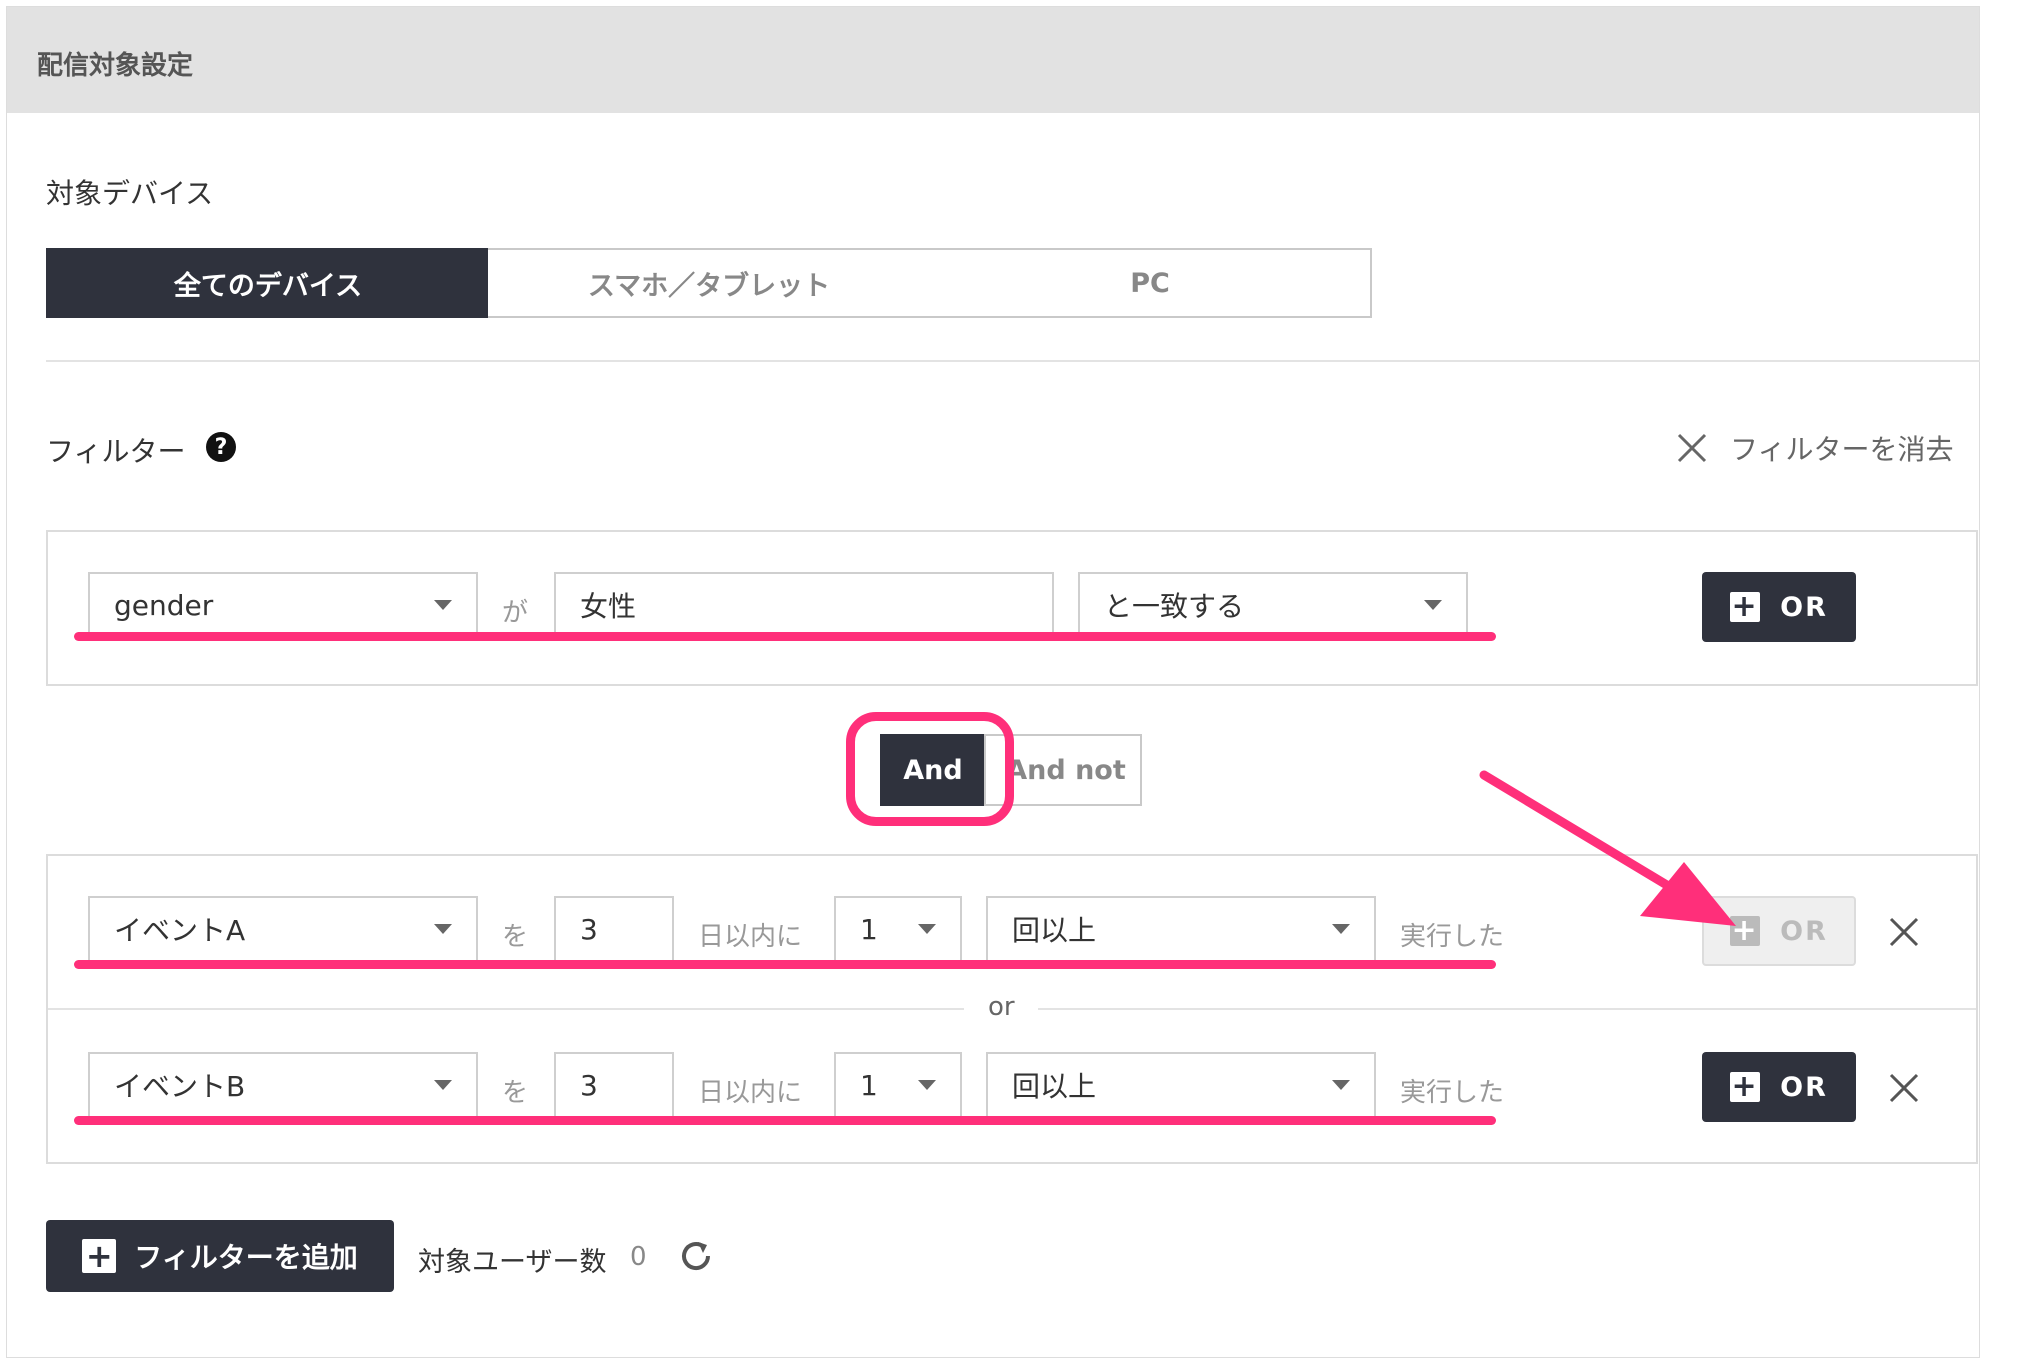 The image size is (2020, 1360). I want to click on annotation-arrow-icon, so click(1607, 848).